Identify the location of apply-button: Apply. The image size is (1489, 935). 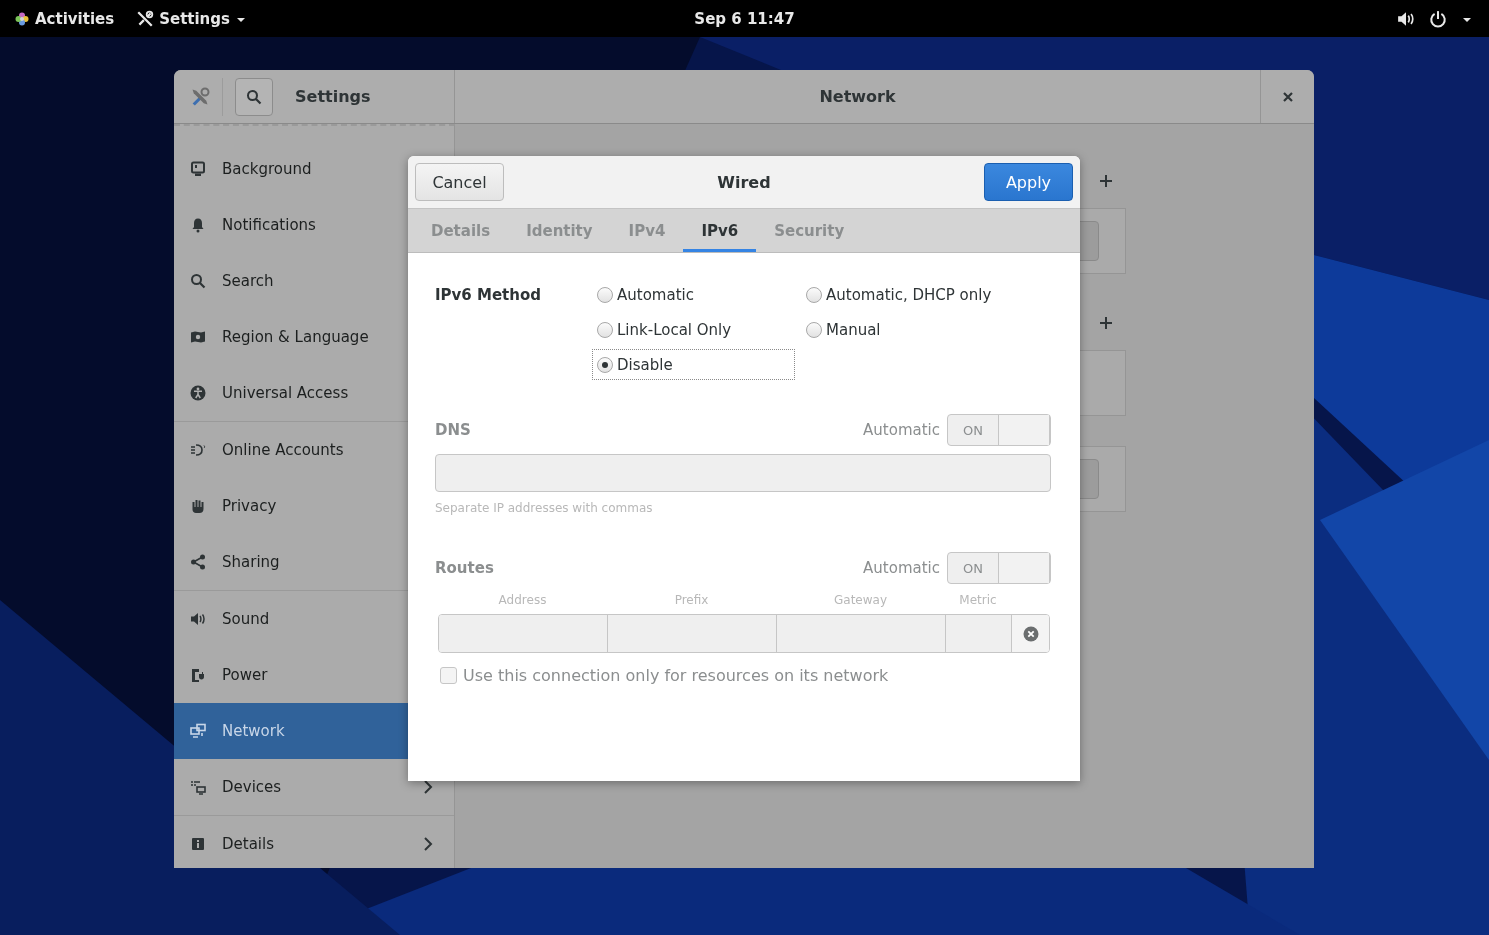
(1028, 182).